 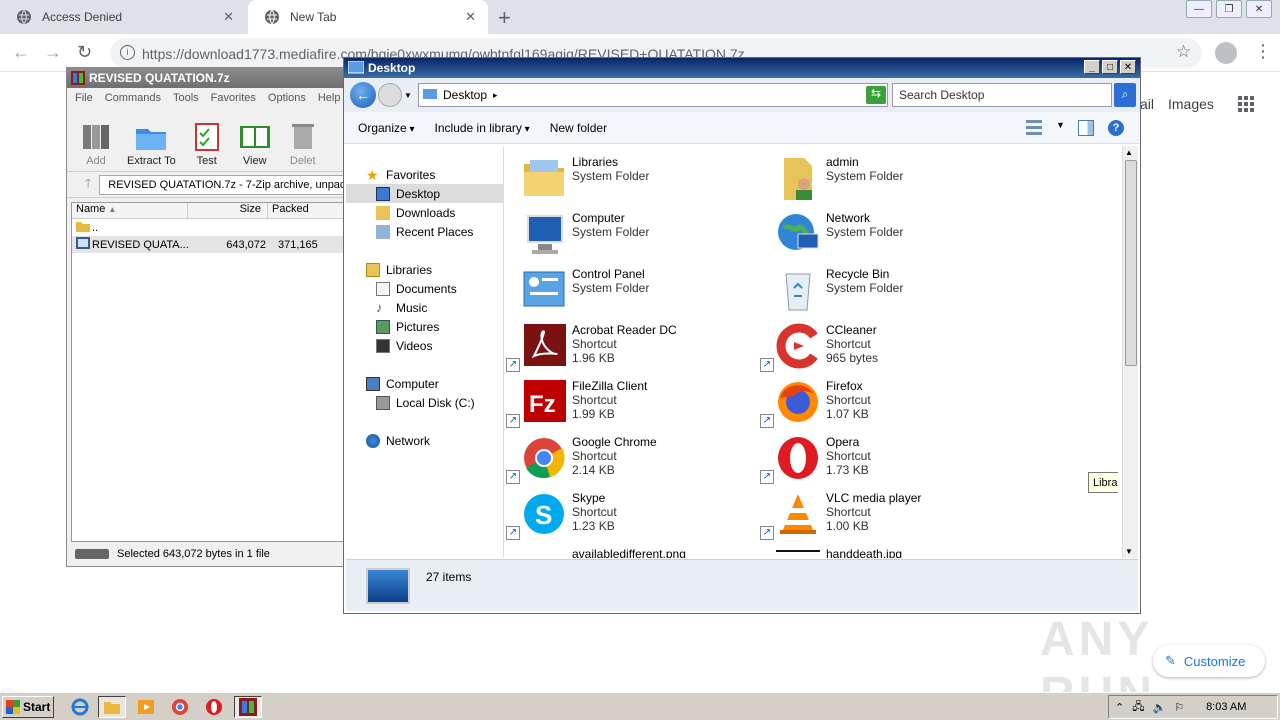 What do you see at coordinates (1209, 661) in the screenshot?
I see `customize-button: ✎ Customize` at bounding box center [1209, 661].